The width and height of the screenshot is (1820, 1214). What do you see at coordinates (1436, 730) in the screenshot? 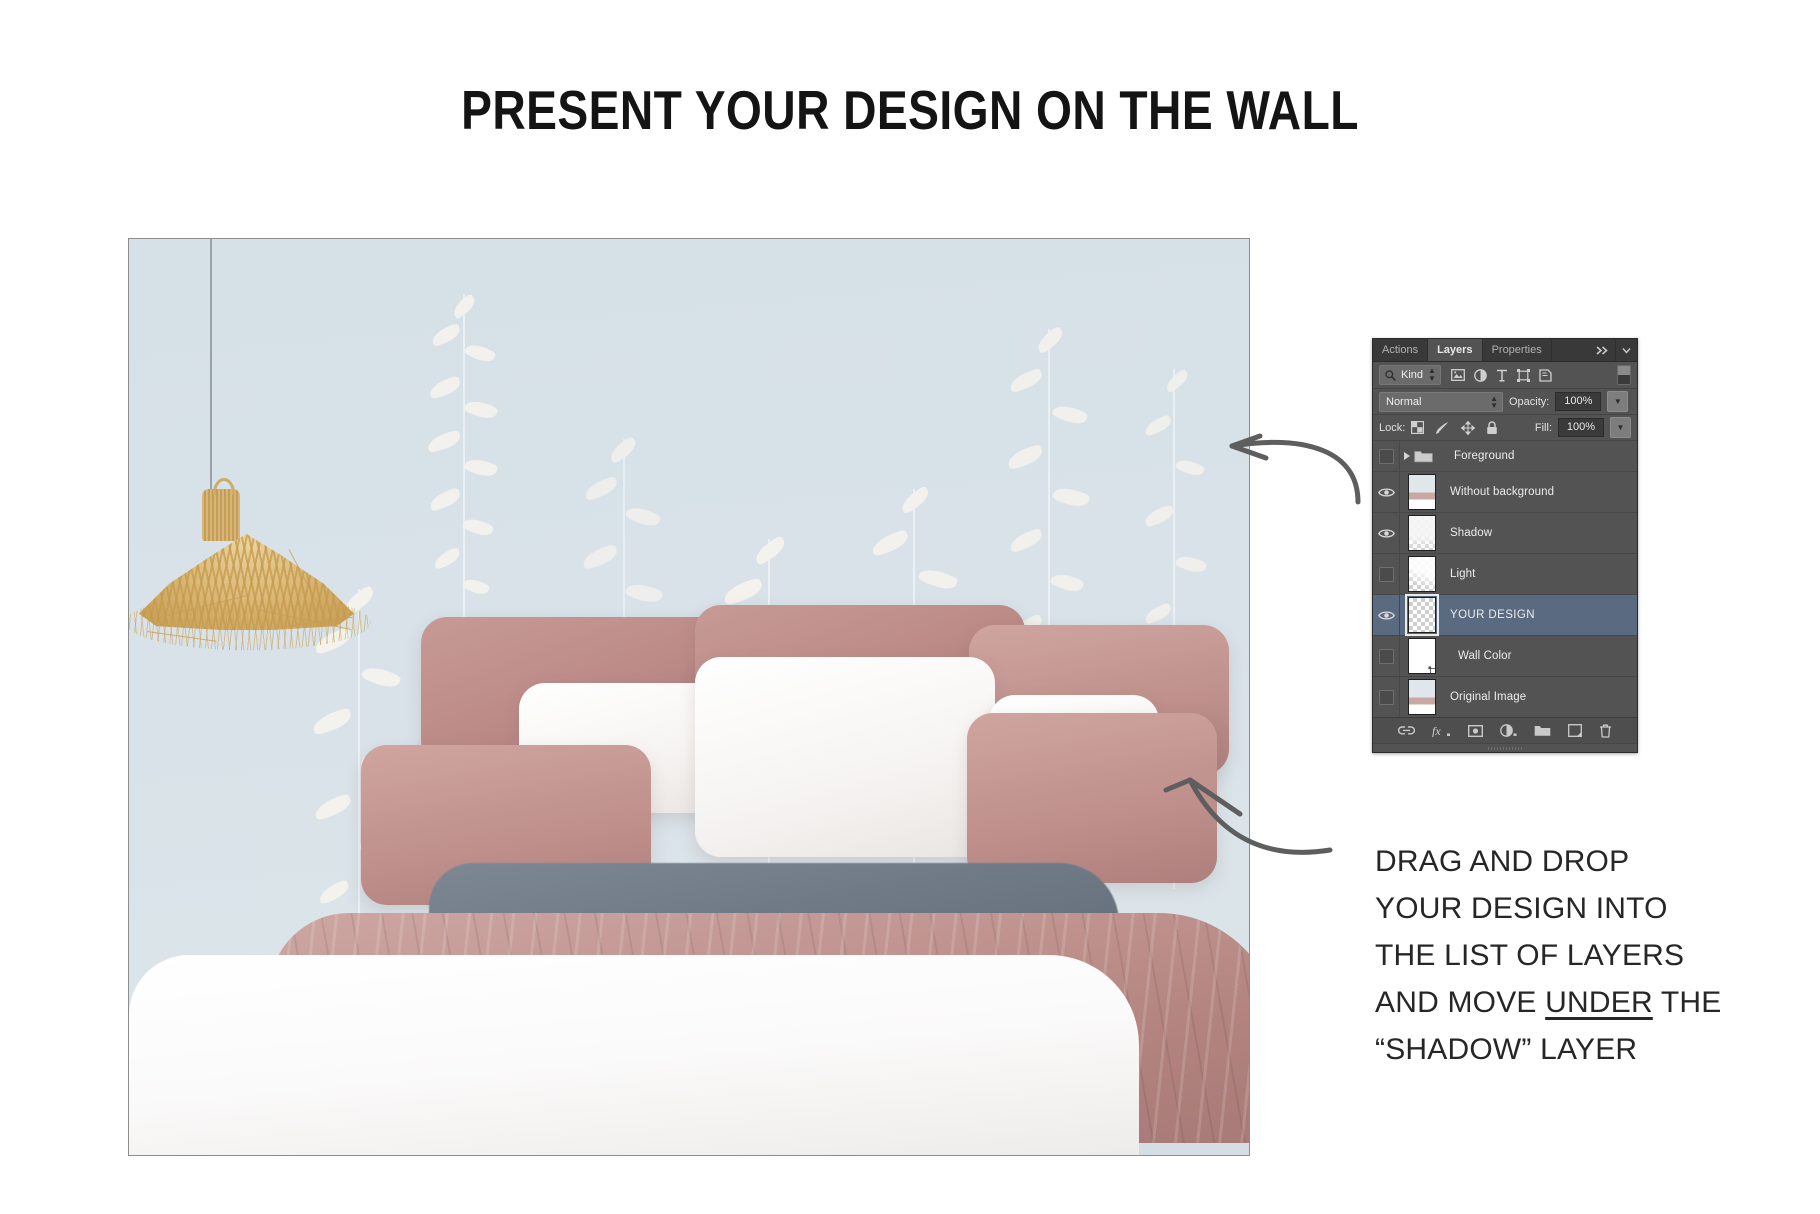
I see `svg-text: fx` at bounding box center [1436, 730].